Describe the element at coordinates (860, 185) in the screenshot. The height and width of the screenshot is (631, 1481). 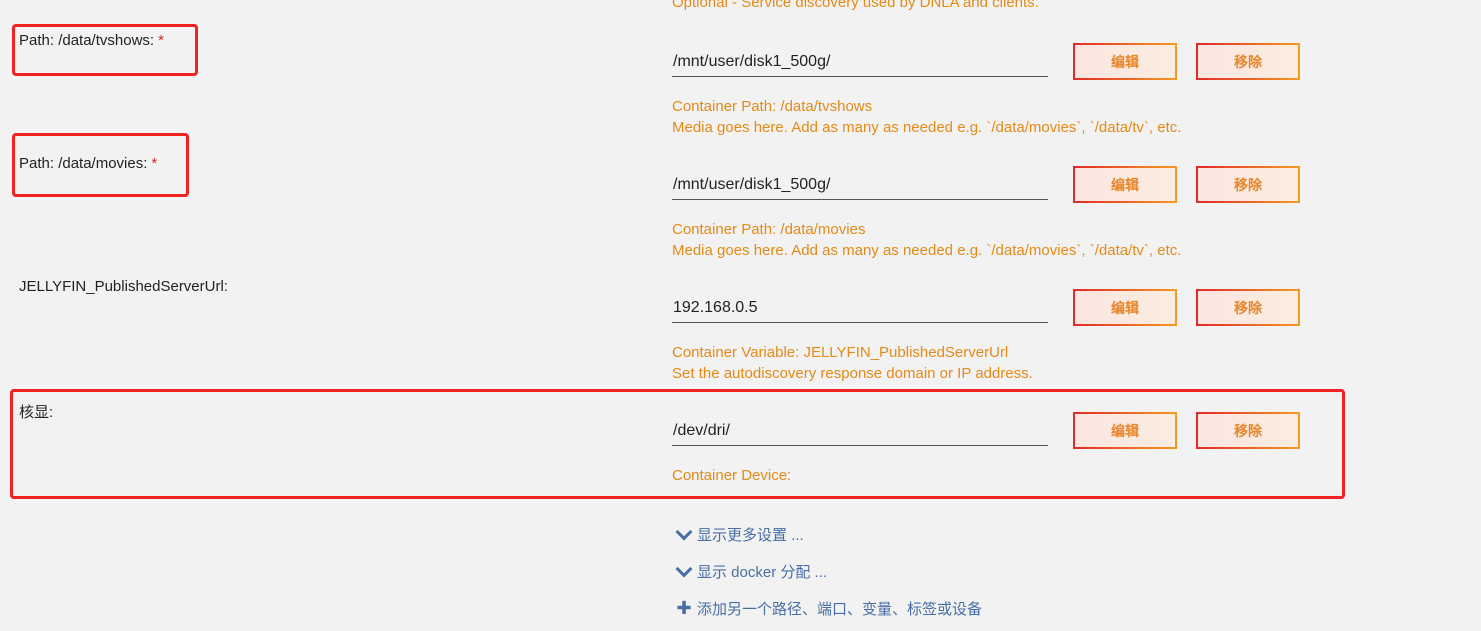
I see `path-input-movies` at that location.